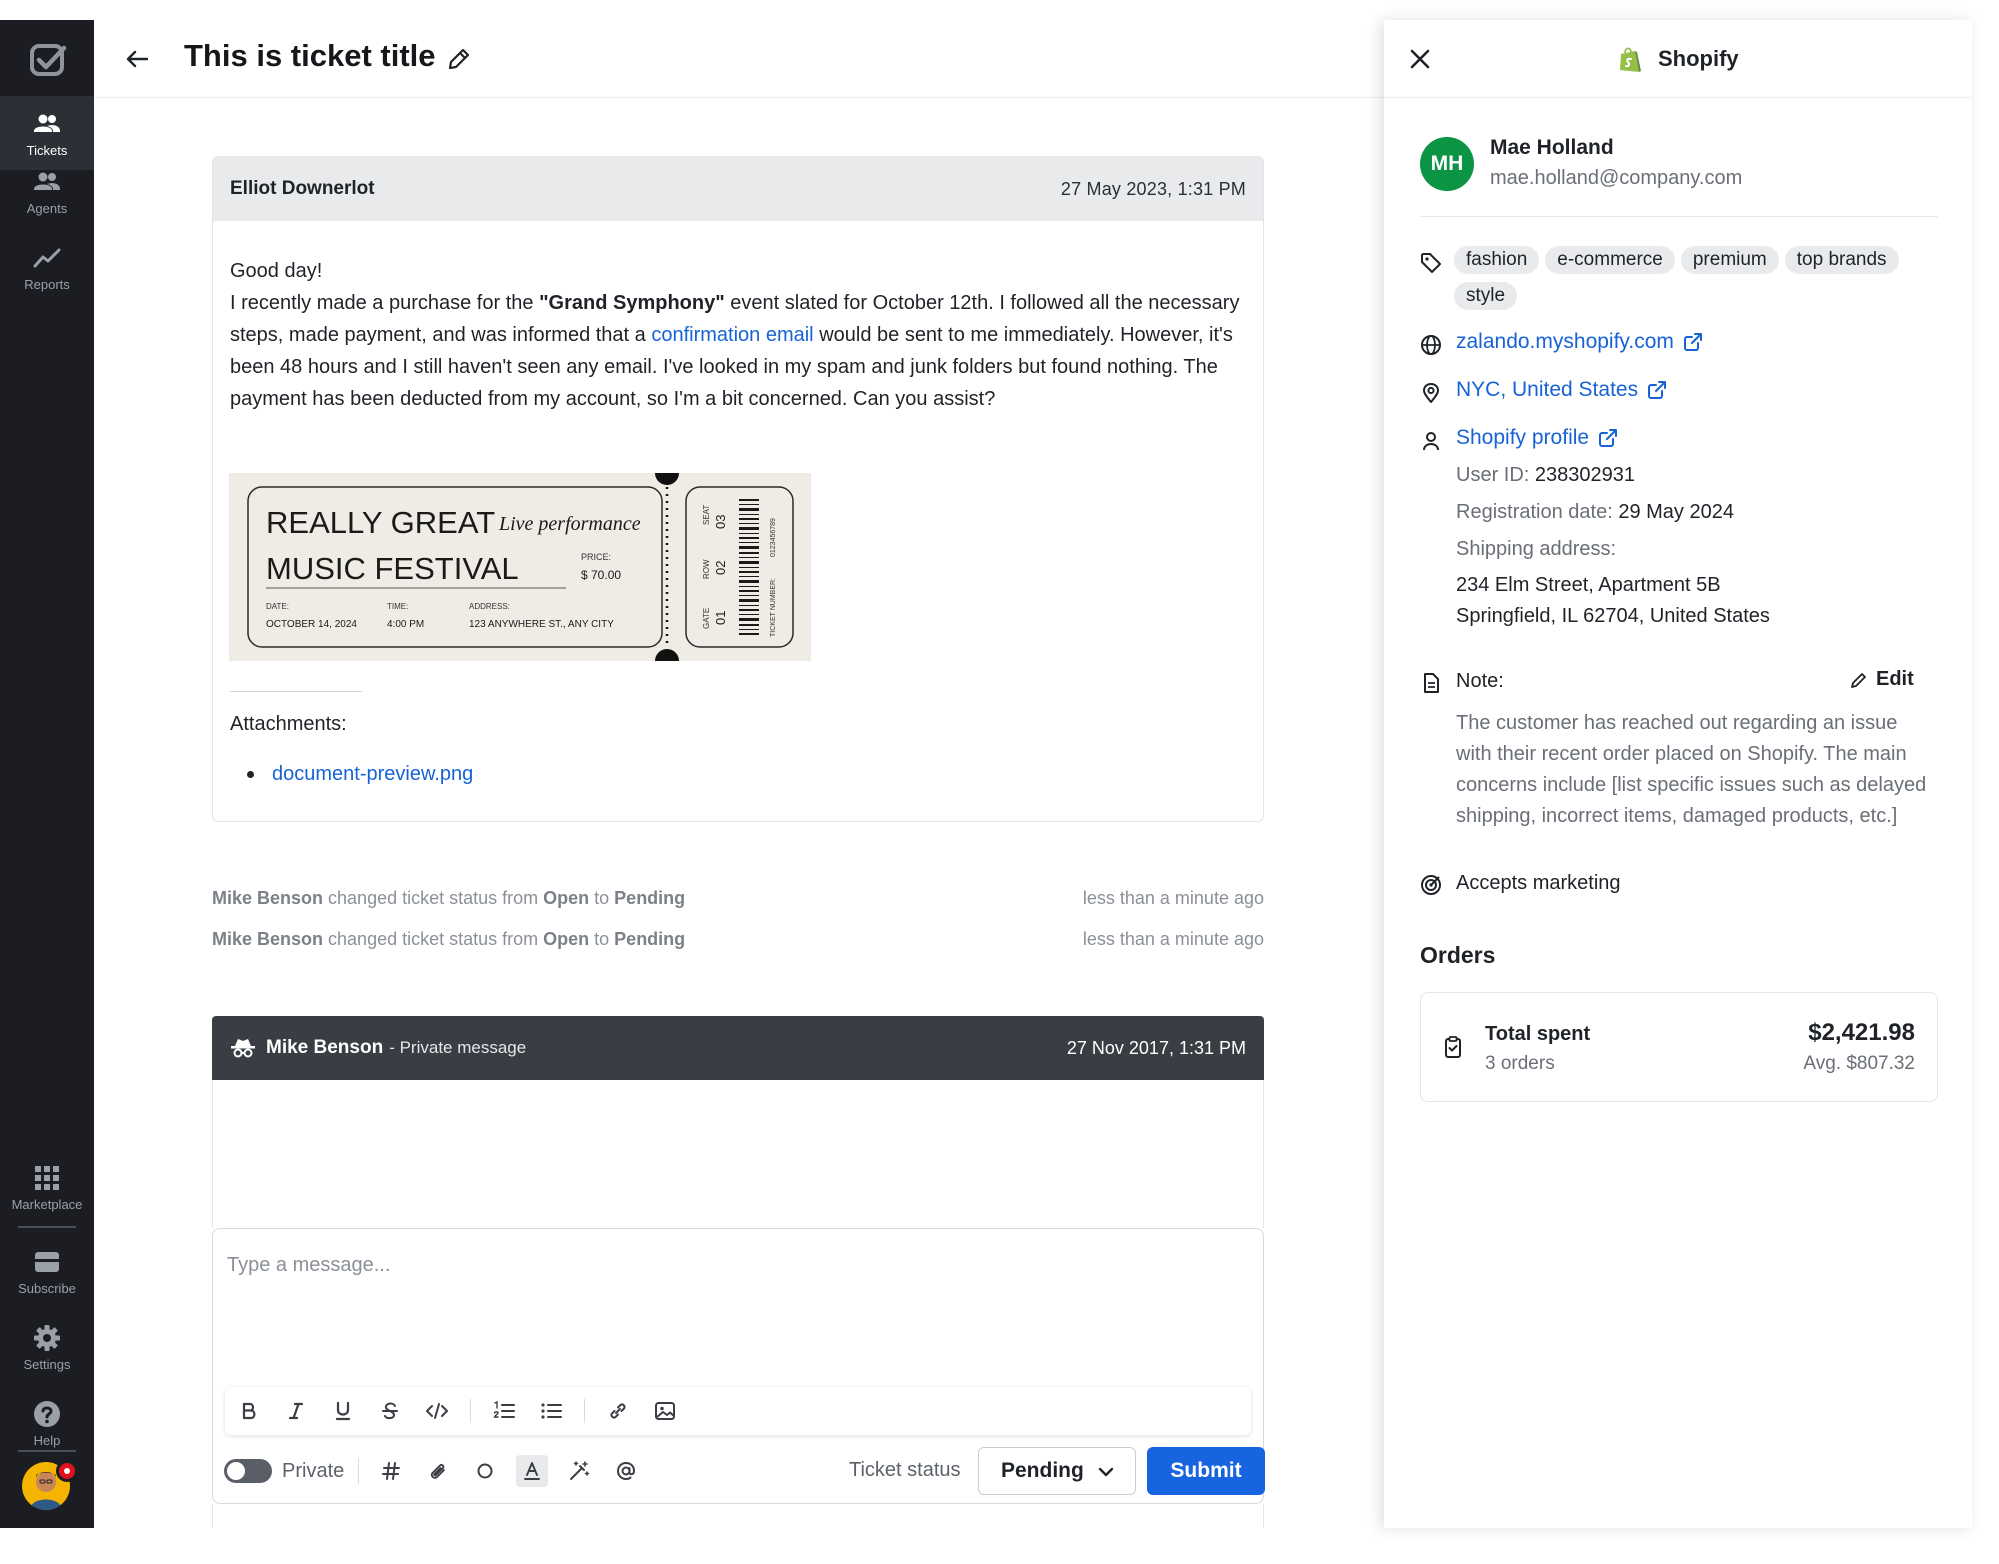 The width and height of the screenshot is (1999, 1564). Describe the element at coordinates (1861, 1032) in the screenshot. I see `total-spent-value: $2,421.98` at that location.